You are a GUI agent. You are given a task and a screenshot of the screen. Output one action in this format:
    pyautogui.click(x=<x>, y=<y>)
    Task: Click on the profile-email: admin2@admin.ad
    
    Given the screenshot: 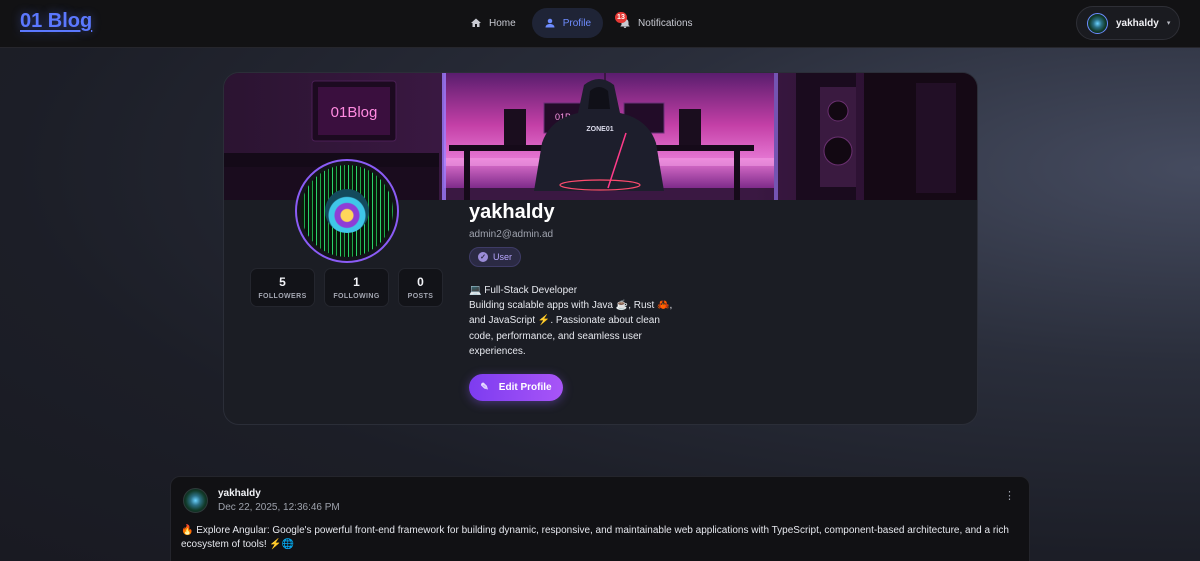 What is the action you would take?
    pyautogui.click(x=511, y=234)
    